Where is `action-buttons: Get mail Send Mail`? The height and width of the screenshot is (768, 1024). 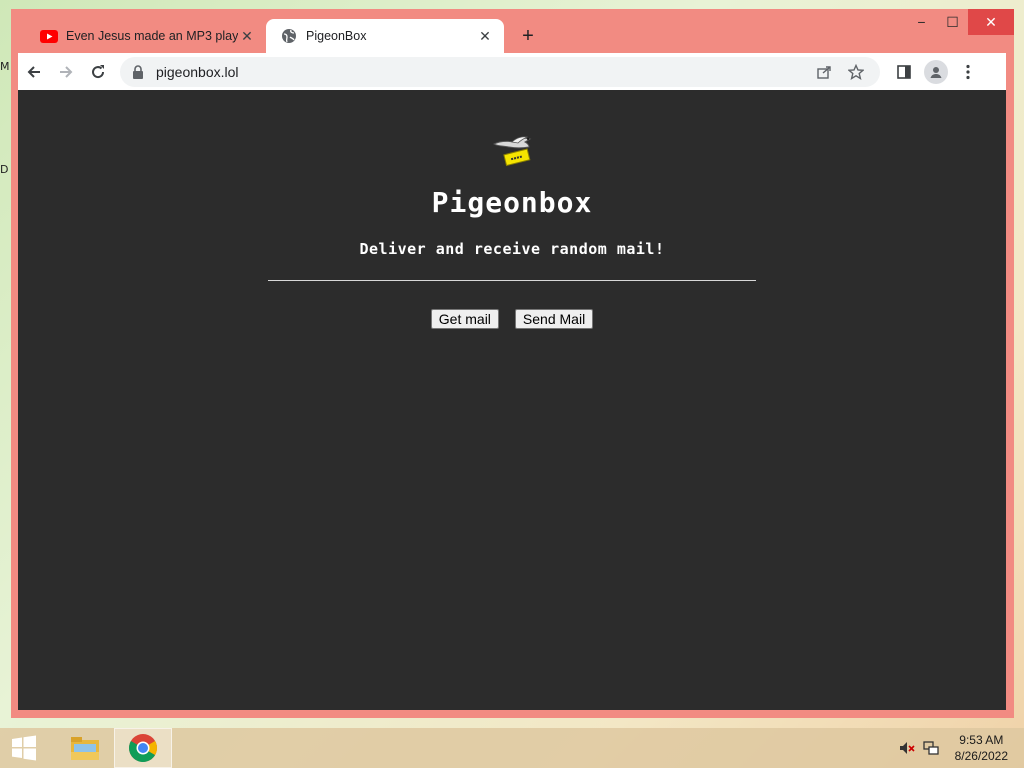 action-buttons: Get mail Send Mail is located at coordinates (512, 319).